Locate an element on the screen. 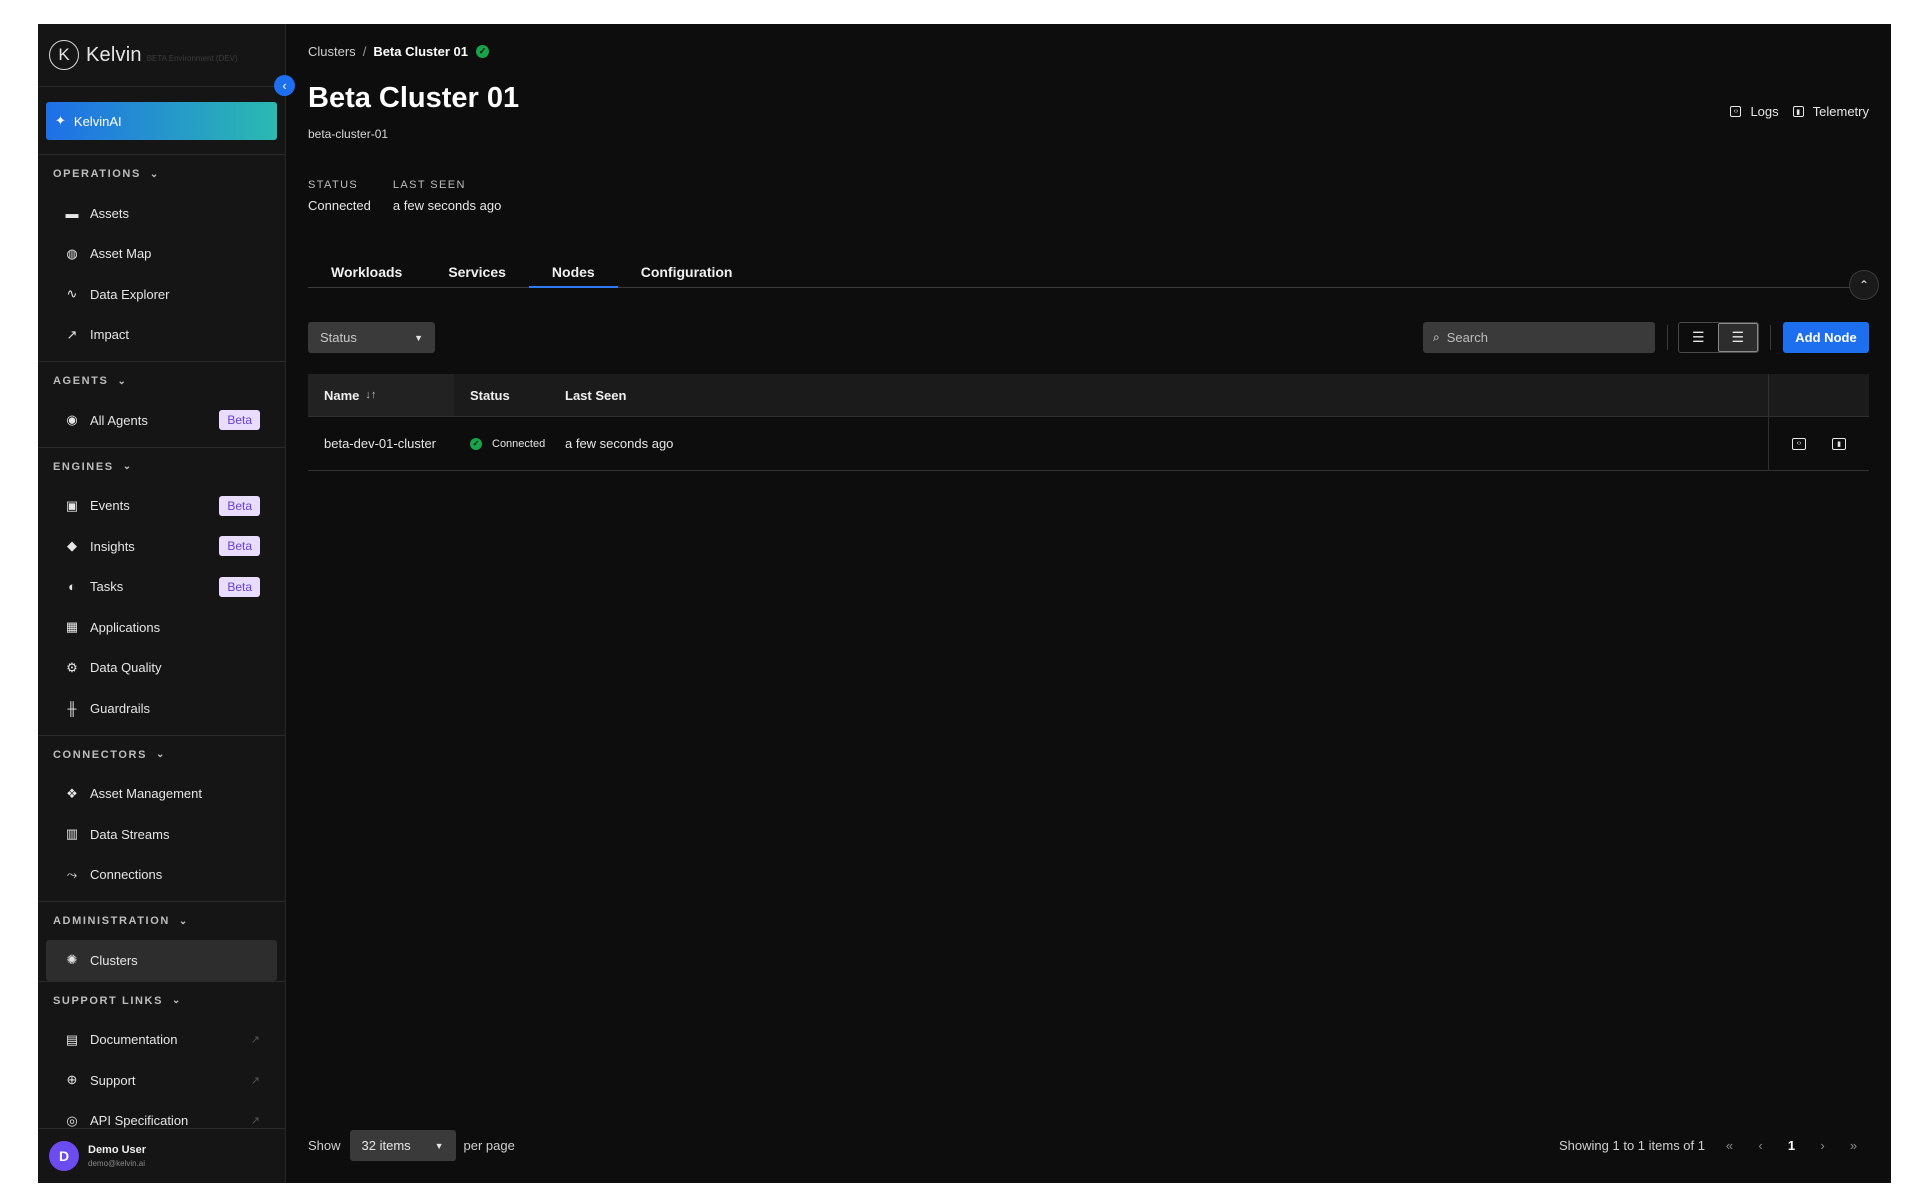 The width and height of the screenshot is (1920, 1200). sidebar-item-data-quality: ⚙ Data Quality is located at coordinates (161, 668).